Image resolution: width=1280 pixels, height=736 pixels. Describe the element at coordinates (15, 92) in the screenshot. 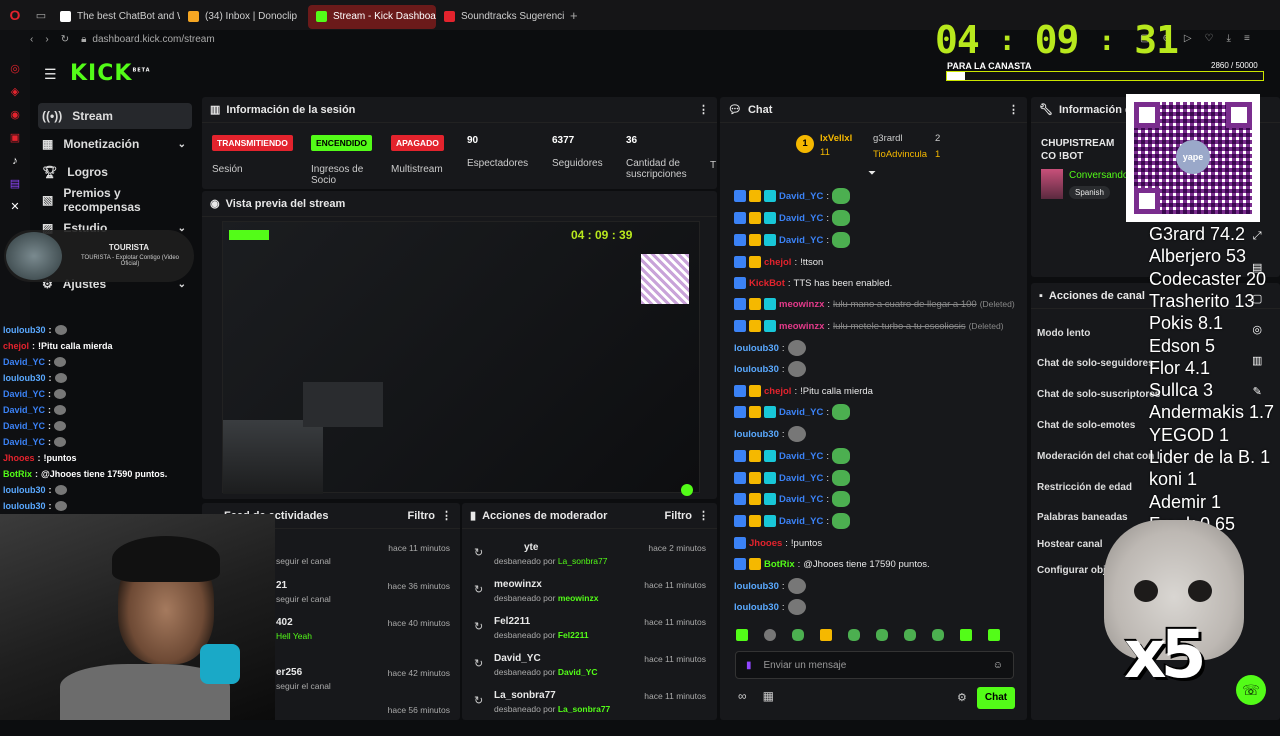

I see `bookmarks-icon: ◈` at that location.